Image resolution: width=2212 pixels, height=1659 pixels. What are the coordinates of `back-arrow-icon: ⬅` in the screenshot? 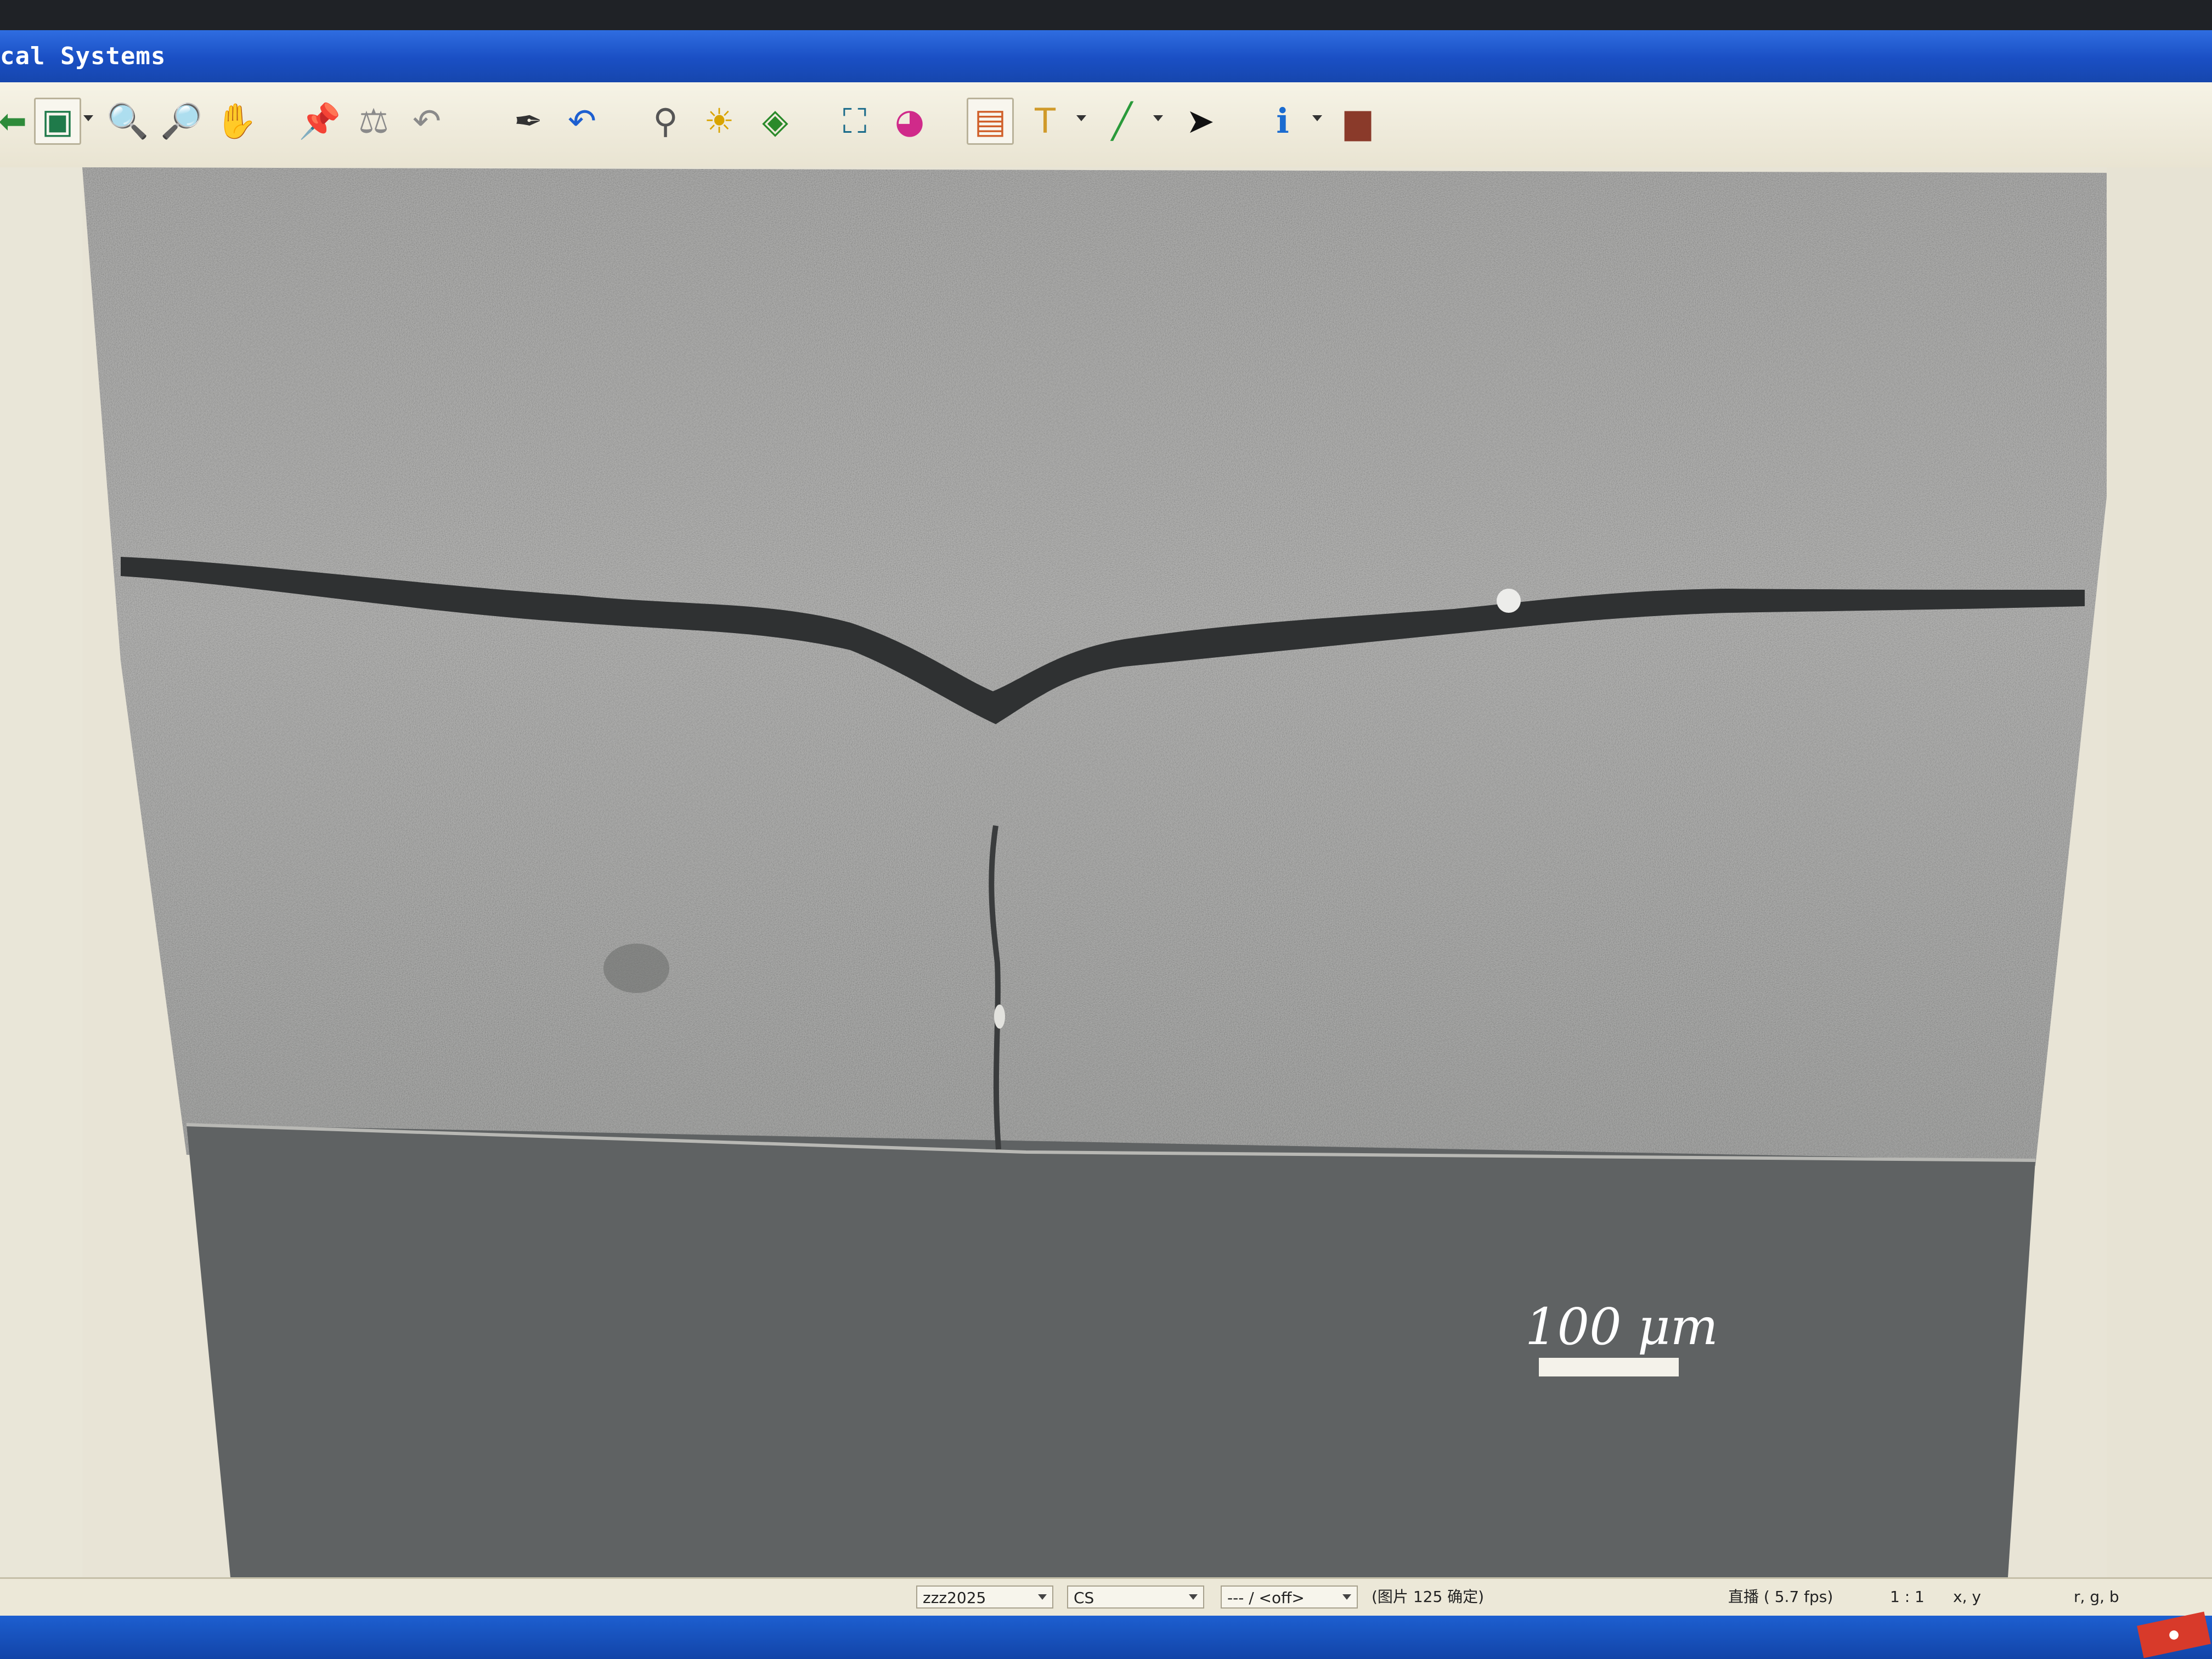 It's located at (18, 122).